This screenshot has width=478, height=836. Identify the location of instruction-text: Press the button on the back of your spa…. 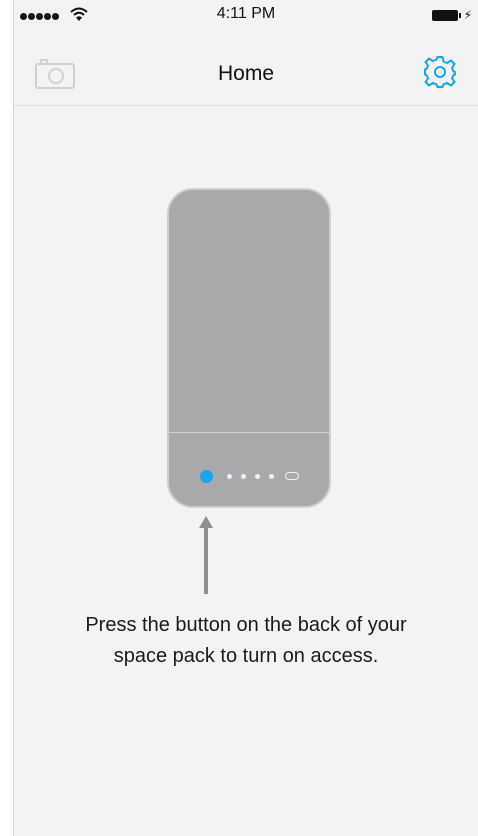
(246, 640).